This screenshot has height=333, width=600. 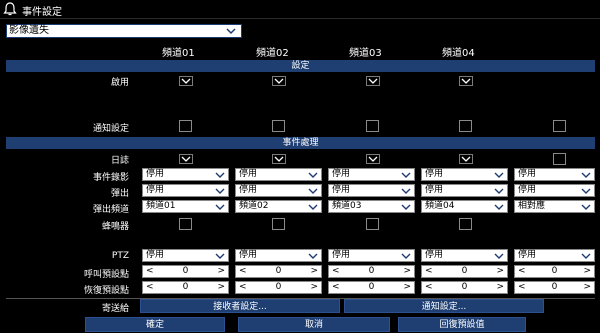 What do you see at coordinates (185, 255) in the screenshot?
I see `ptz-select-1: 停用` at bounding box center [185, 255].